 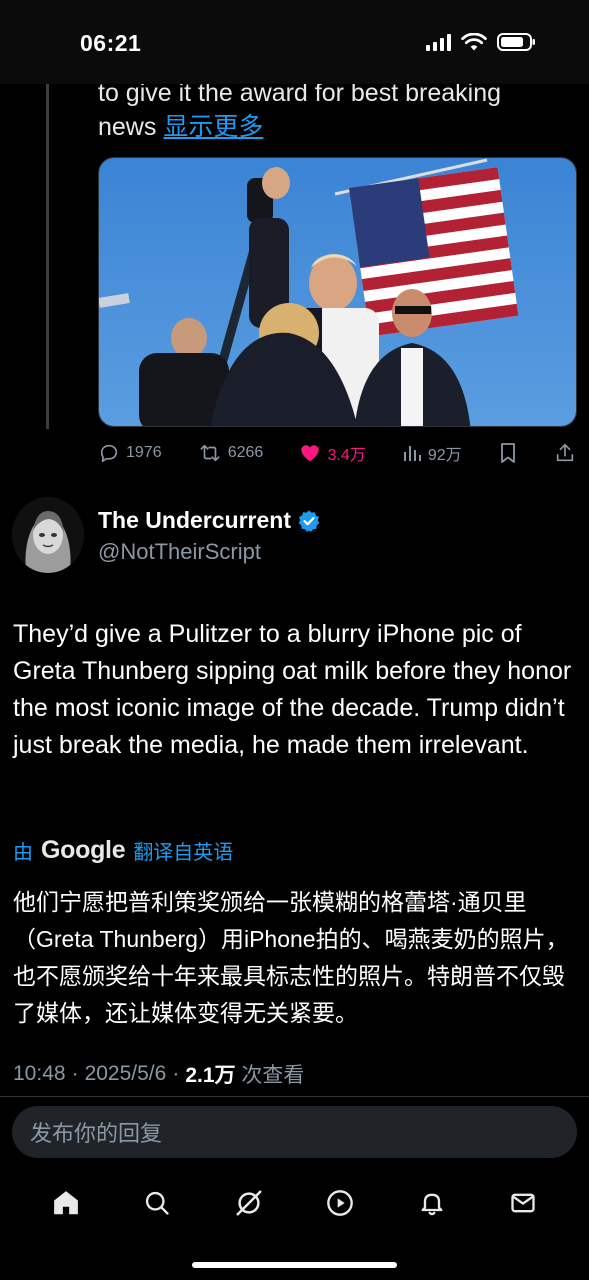 I want to click on views-button: 92万, so click(x=432, y=453).